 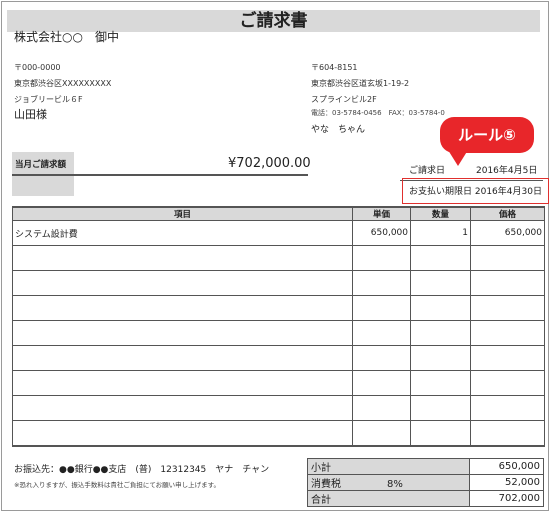 What do you see at coordinates (440, 233) in the screenshot?
I see `item-quantity: 1` at bounding box center [440, 233].